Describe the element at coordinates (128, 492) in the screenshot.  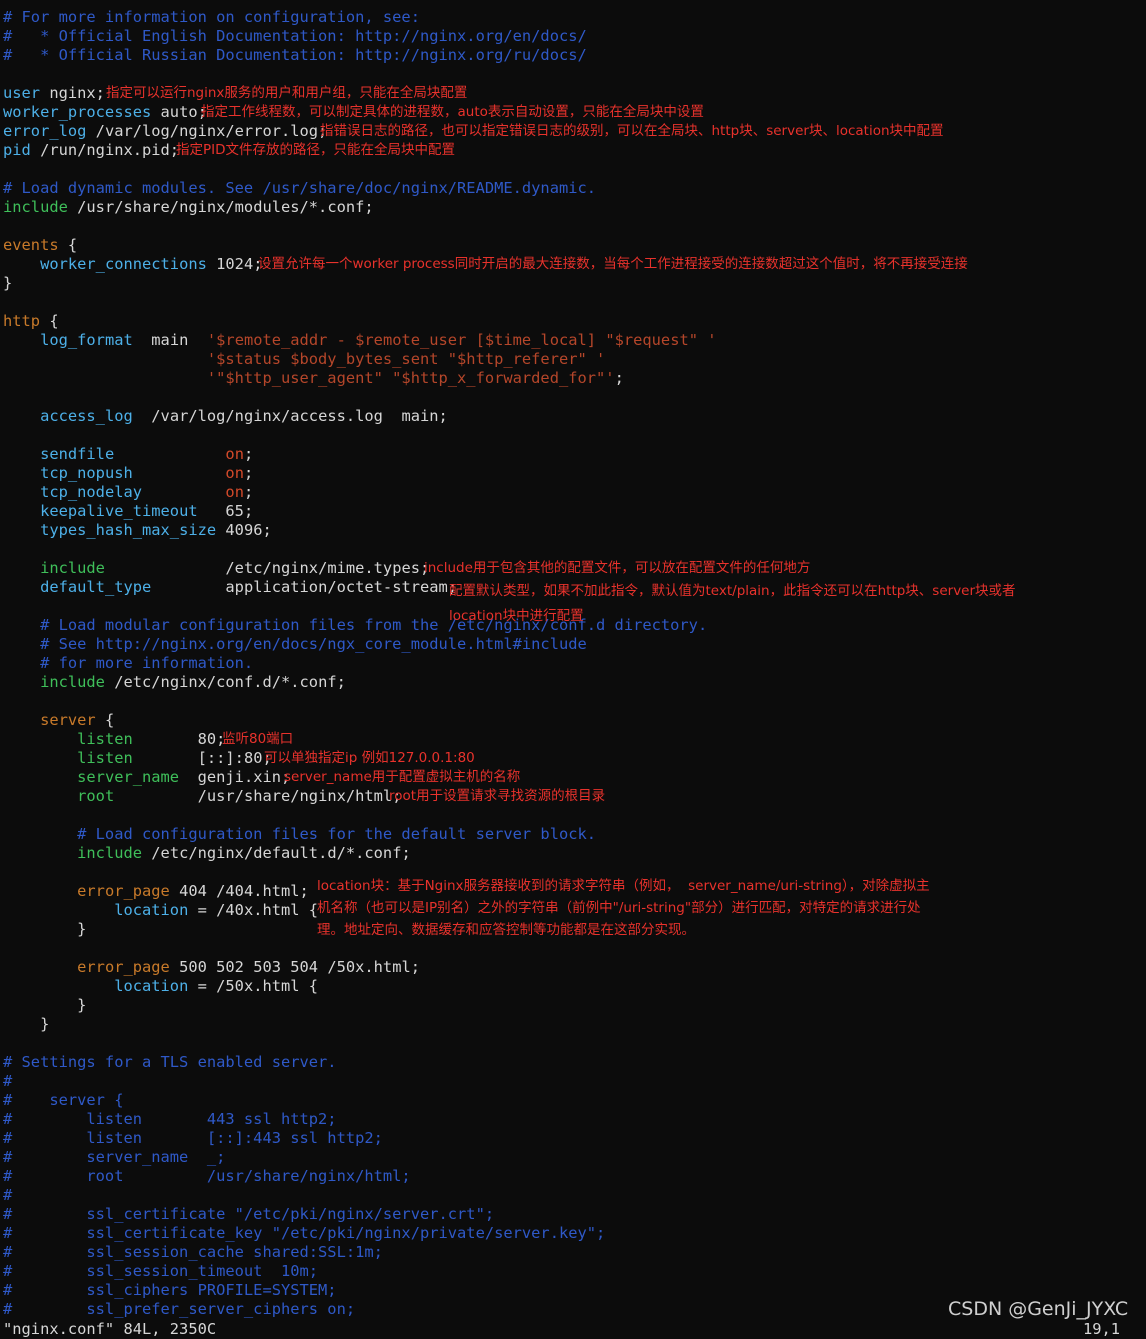
I see `code-line: tcp_nodelay on;` at that location.